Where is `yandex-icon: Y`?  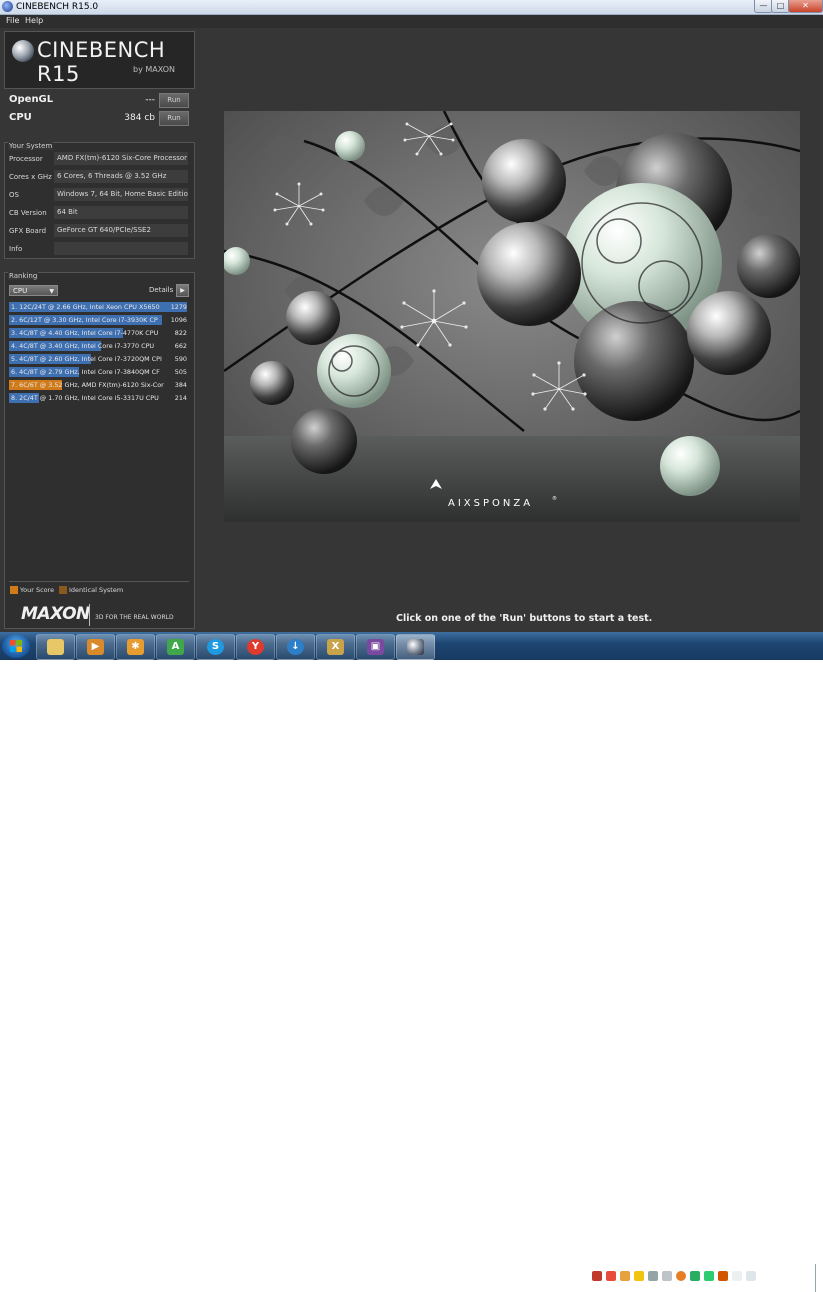
yandex-icon: Y is located at coordinates (255, 647).